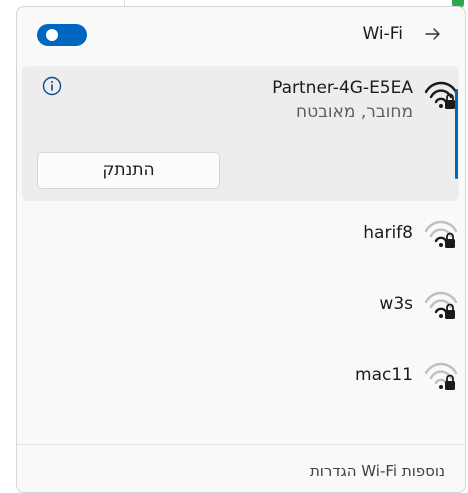 The height and width of the screenshot is (493, 468). Describe the element at coordinates (384, 375) in the screenshot. I see `network-name: mac11` at that location.